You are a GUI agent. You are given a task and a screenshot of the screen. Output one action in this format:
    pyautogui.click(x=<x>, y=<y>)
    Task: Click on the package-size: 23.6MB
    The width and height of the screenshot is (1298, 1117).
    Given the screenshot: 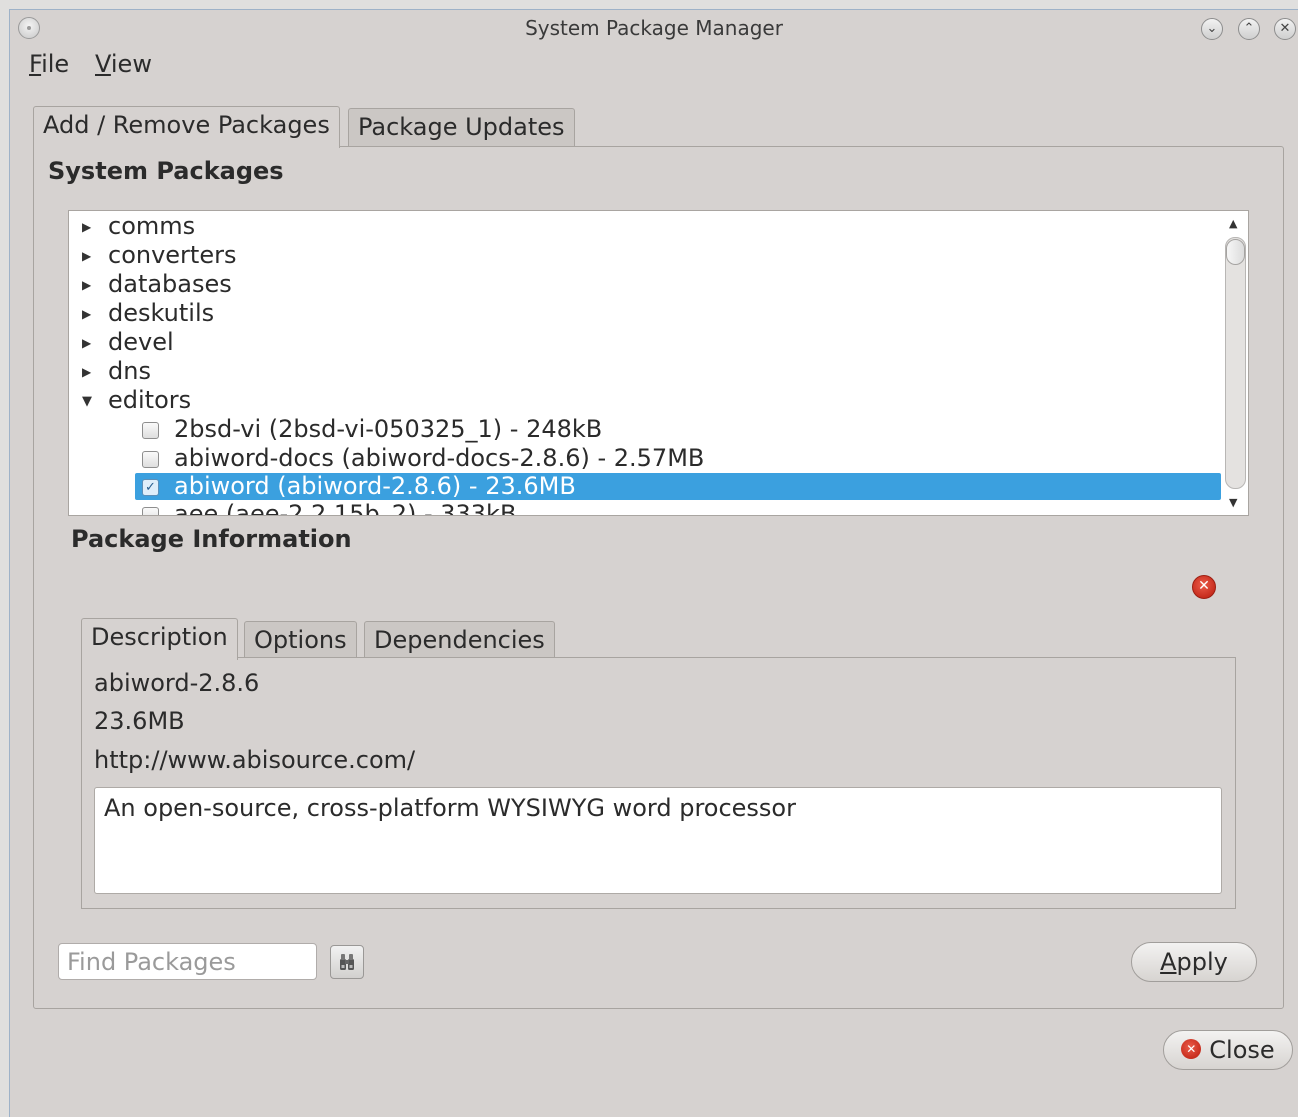 What is the action you would take?
    pyautogui.click(x=139, y=721)
    